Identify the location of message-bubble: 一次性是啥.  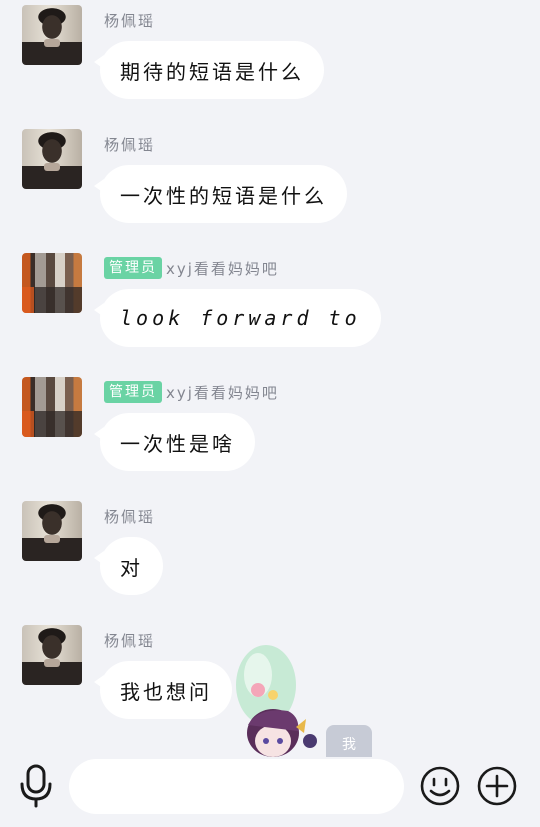
(174, 442).